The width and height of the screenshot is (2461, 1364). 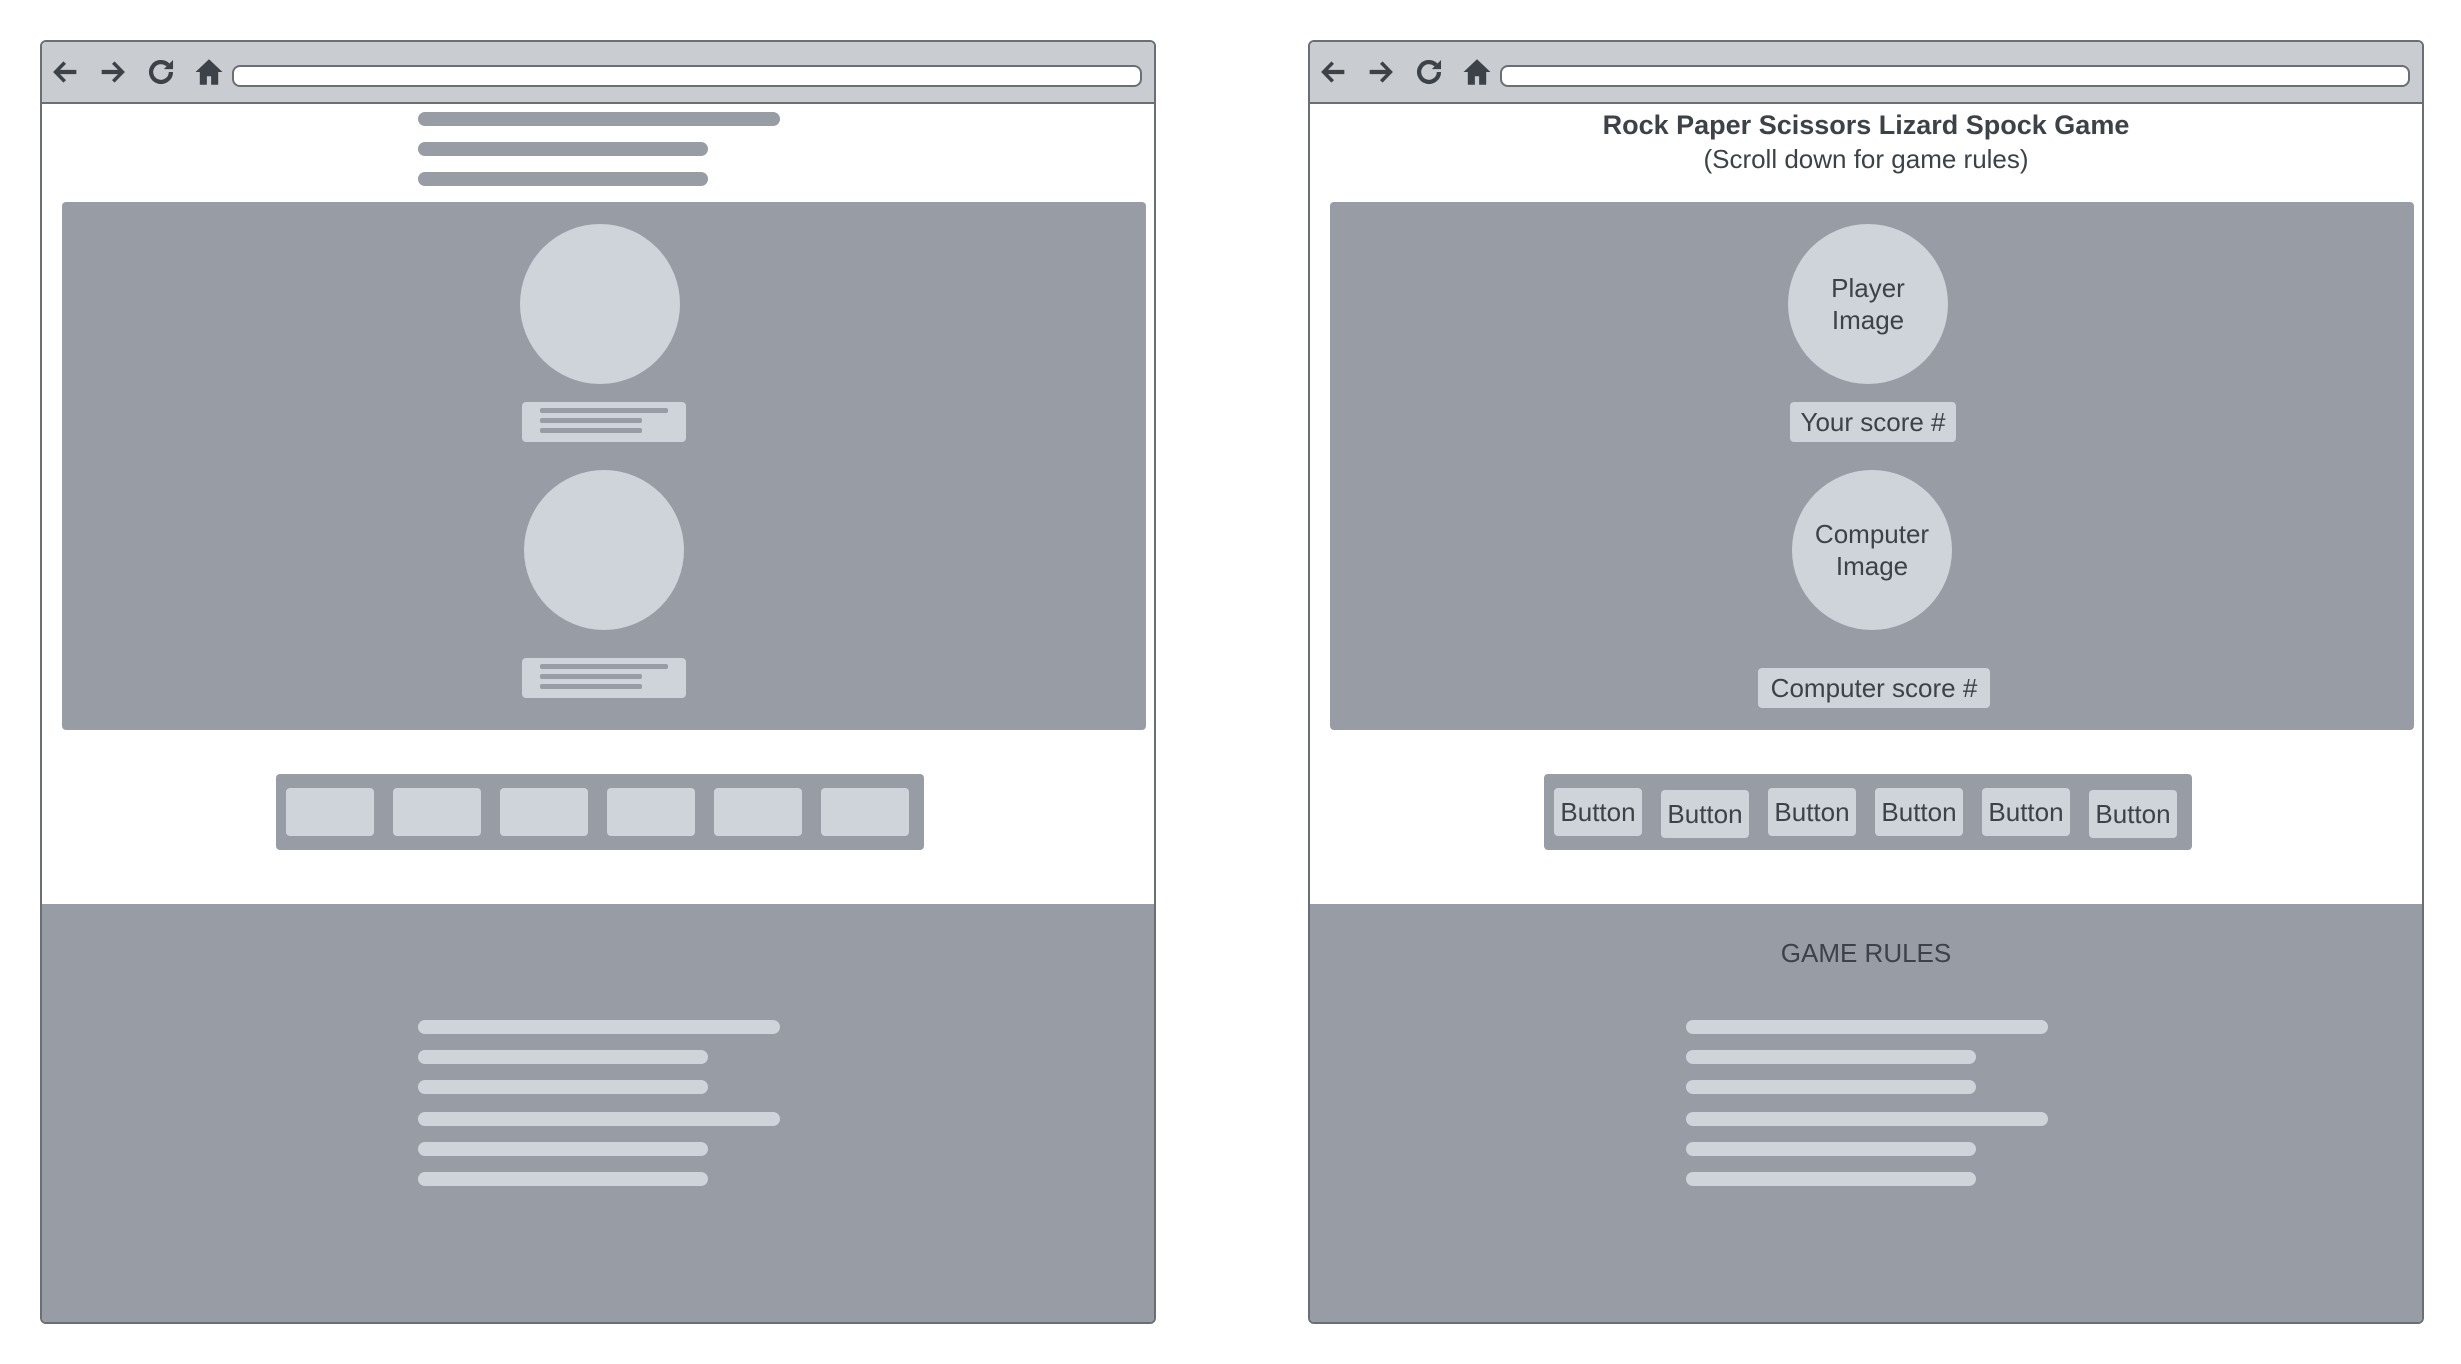 I want to click on player-image-placeholder, so click(x=600, y=304).